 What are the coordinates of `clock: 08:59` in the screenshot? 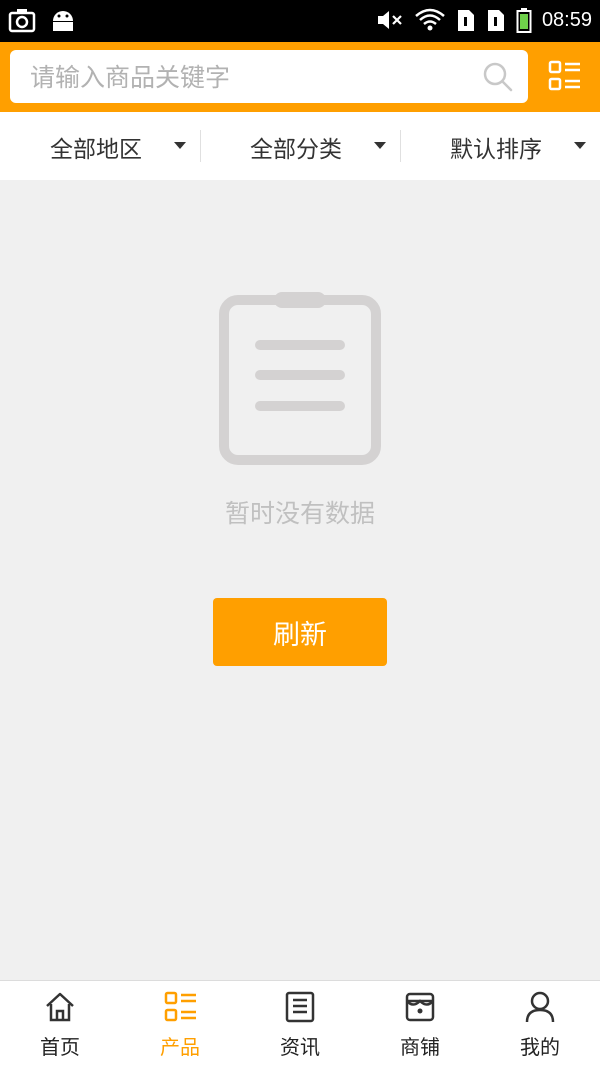 It's located at (566, 19).